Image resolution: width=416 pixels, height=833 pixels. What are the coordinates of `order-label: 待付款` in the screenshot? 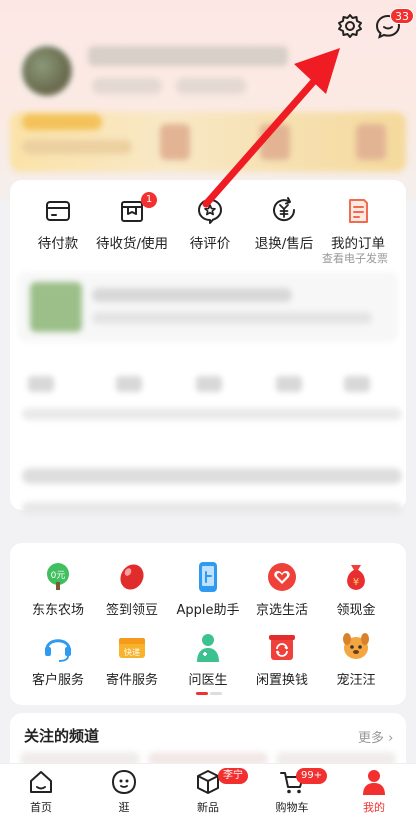 It's located at (58, 244).